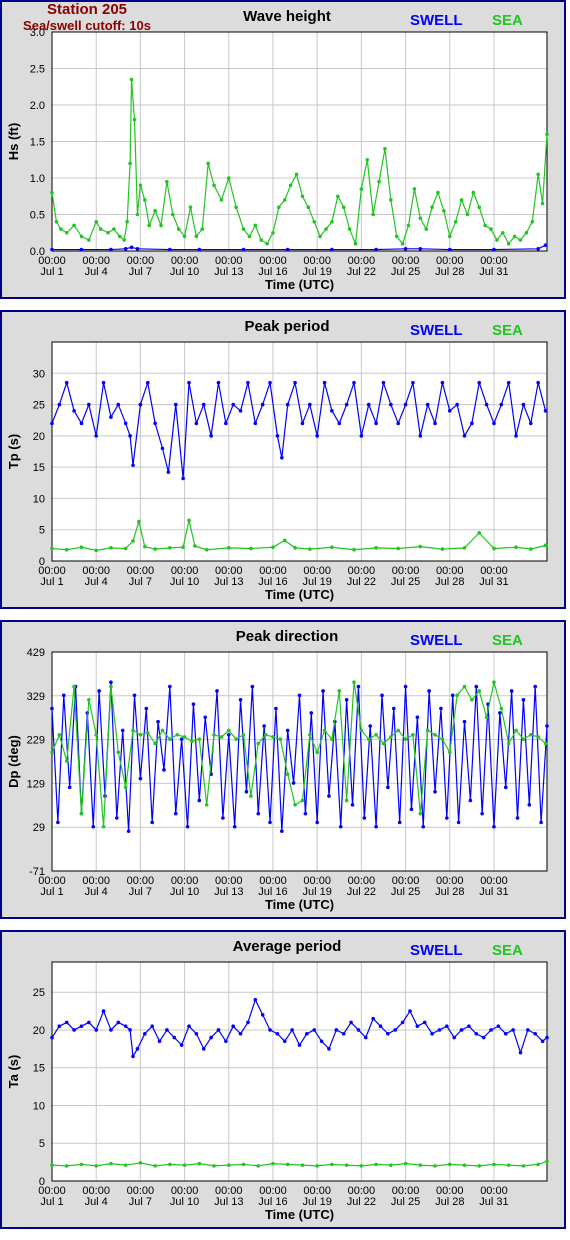  What do you see at coordinates (87, 25) in the screenshot?
I see `cutoff-label: Sea/swell cutoff: 10s` at bounding box center [87, 25].